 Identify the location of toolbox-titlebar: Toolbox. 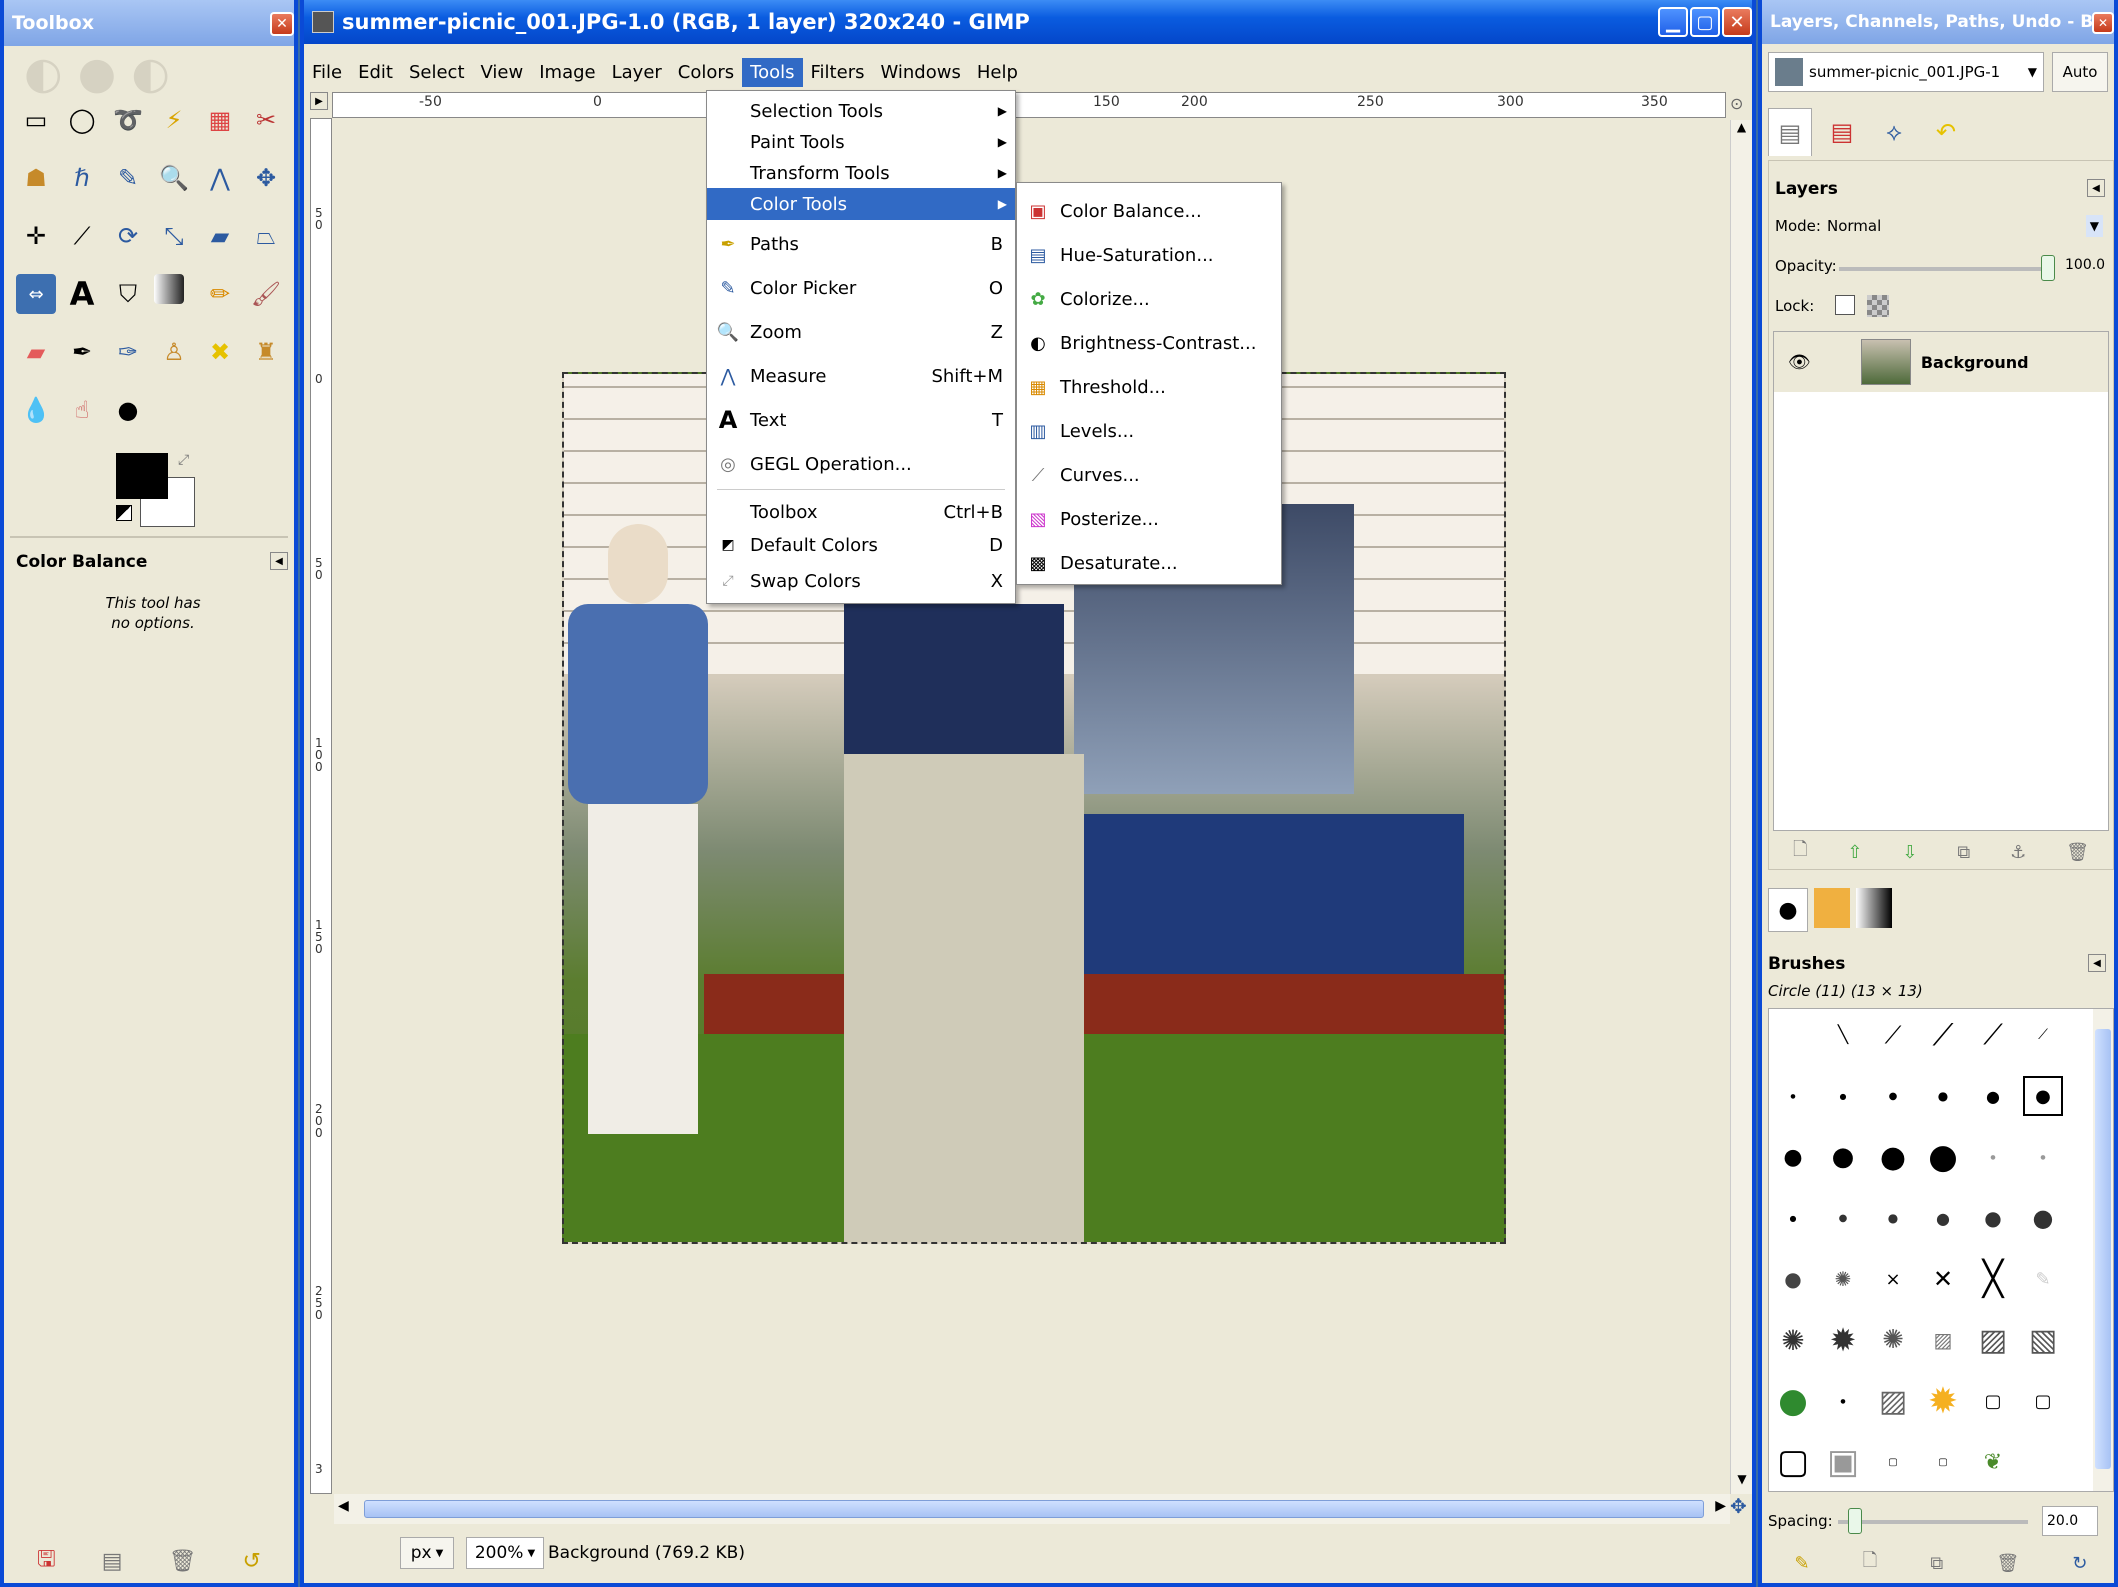
(149, 23).